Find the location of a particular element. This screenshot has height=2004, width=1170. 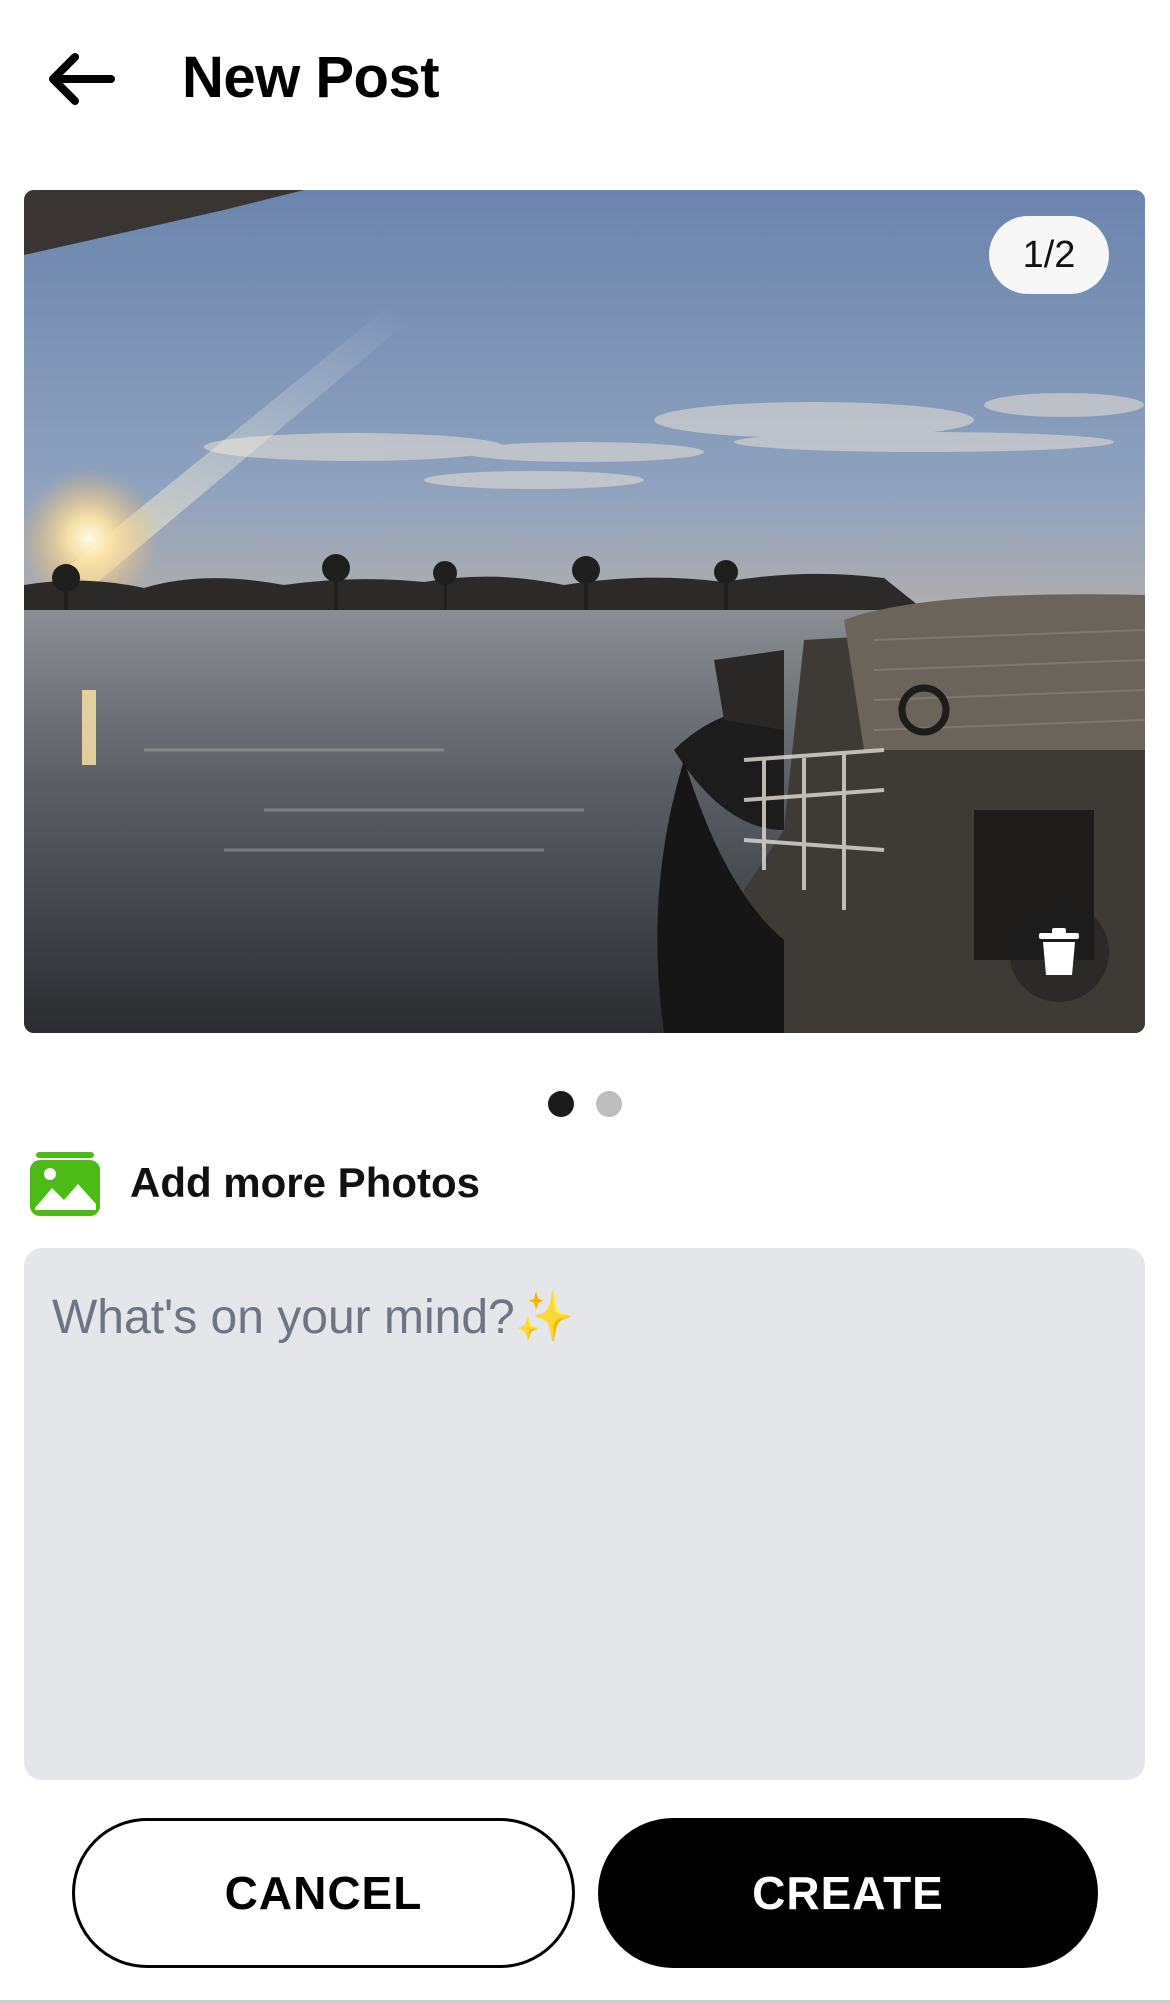

arrow-left-icon is located at coordinates (82, 79).